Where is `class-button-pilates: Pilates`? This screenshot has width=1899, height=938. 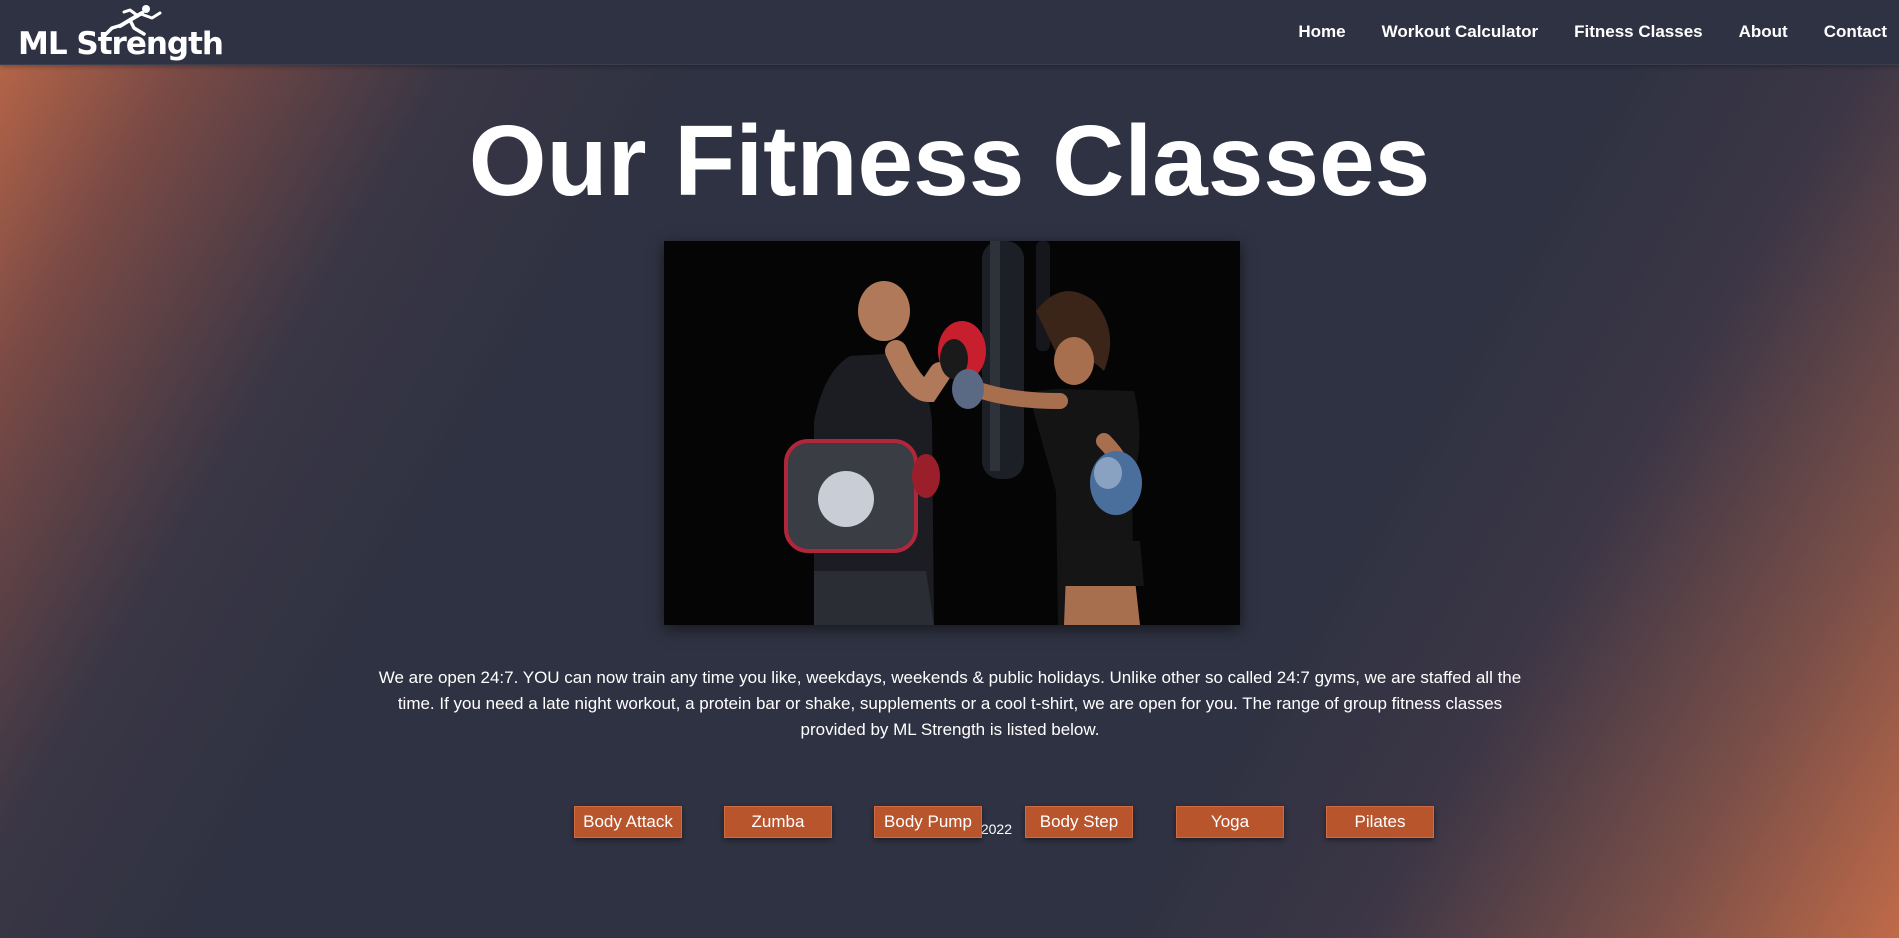 class-button-pilates: Pilates is located at coordinates (1380, 822).